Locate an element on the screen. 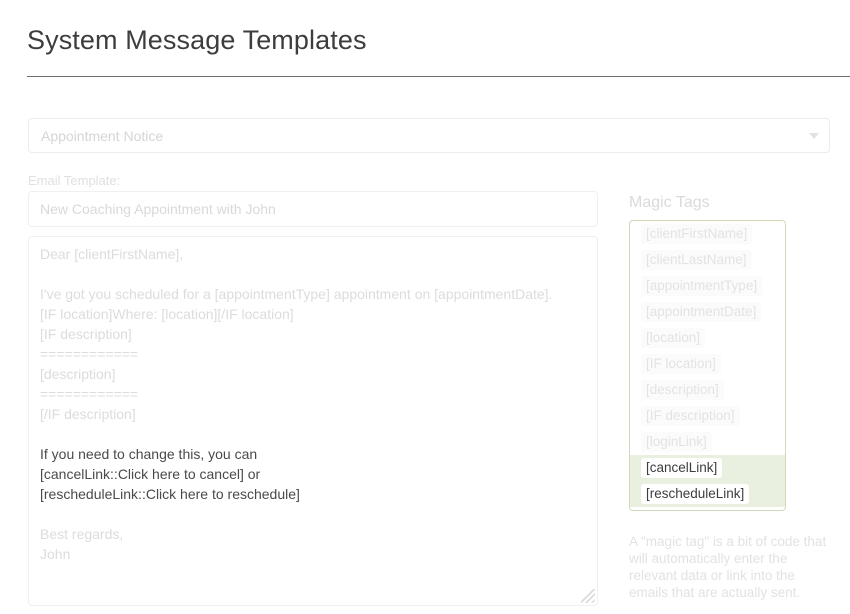  magic-tag-row: [IF description] is located at coordinates (707, 416).